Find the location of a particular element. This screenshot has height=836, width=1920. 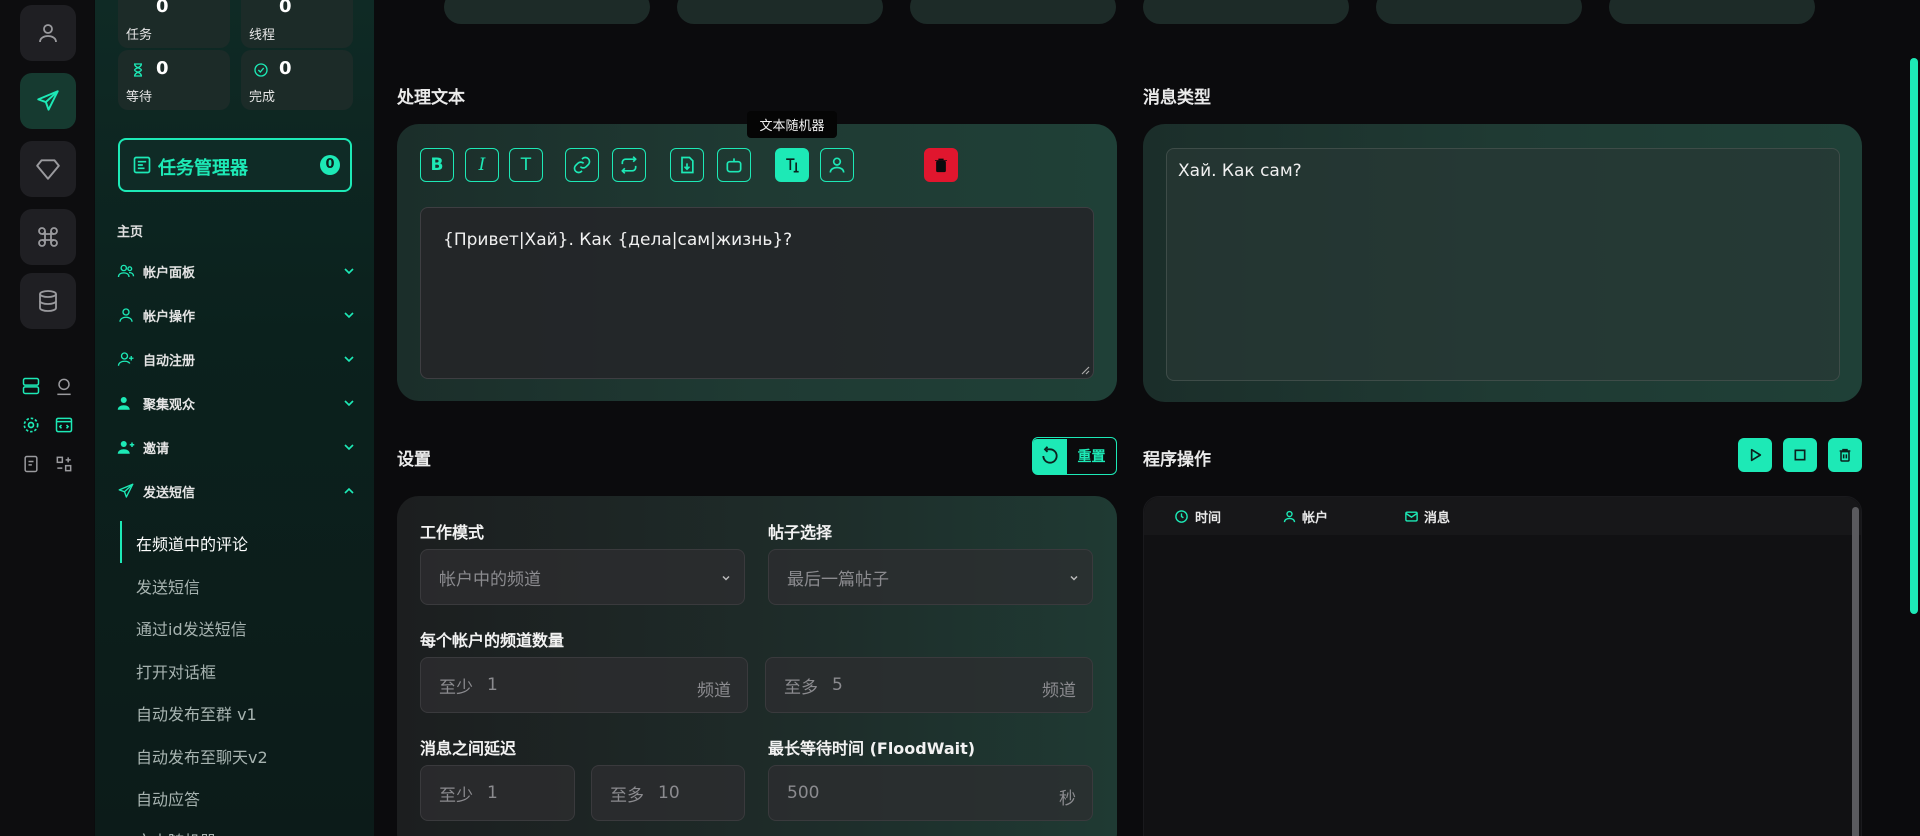

message-preview: Хай. Как сам? is located at coordinates (1503, 264).